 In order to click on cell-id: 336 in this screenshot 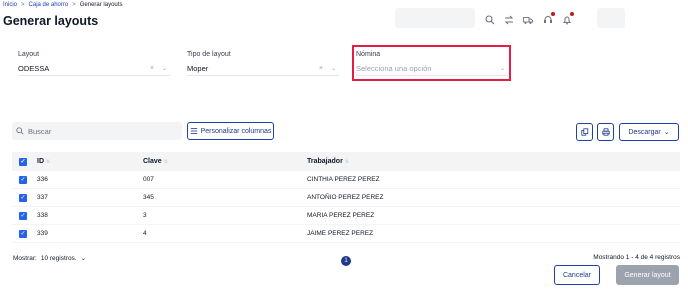, I will do `click(42, 179)`.